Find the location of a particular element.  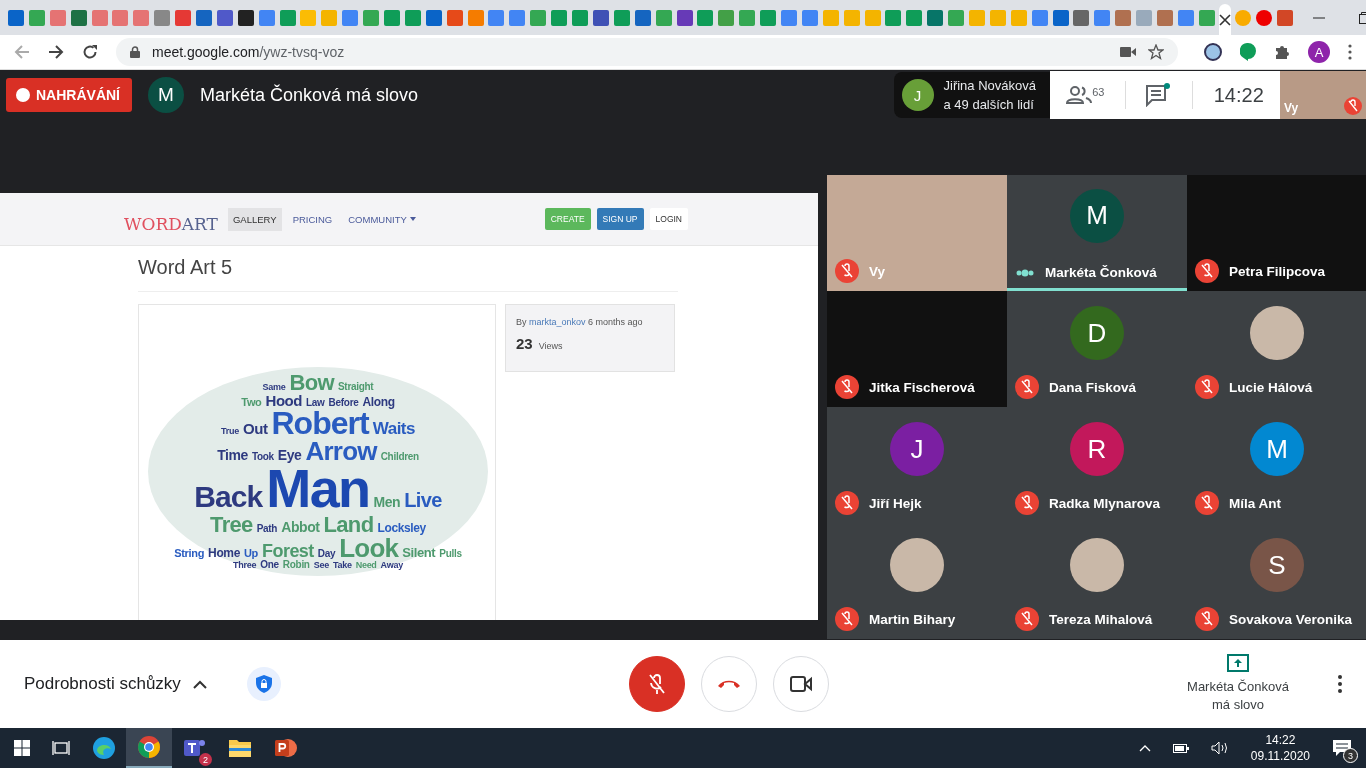

participant-name: Sovakova Veronika is located at coordinates (1291, 619).